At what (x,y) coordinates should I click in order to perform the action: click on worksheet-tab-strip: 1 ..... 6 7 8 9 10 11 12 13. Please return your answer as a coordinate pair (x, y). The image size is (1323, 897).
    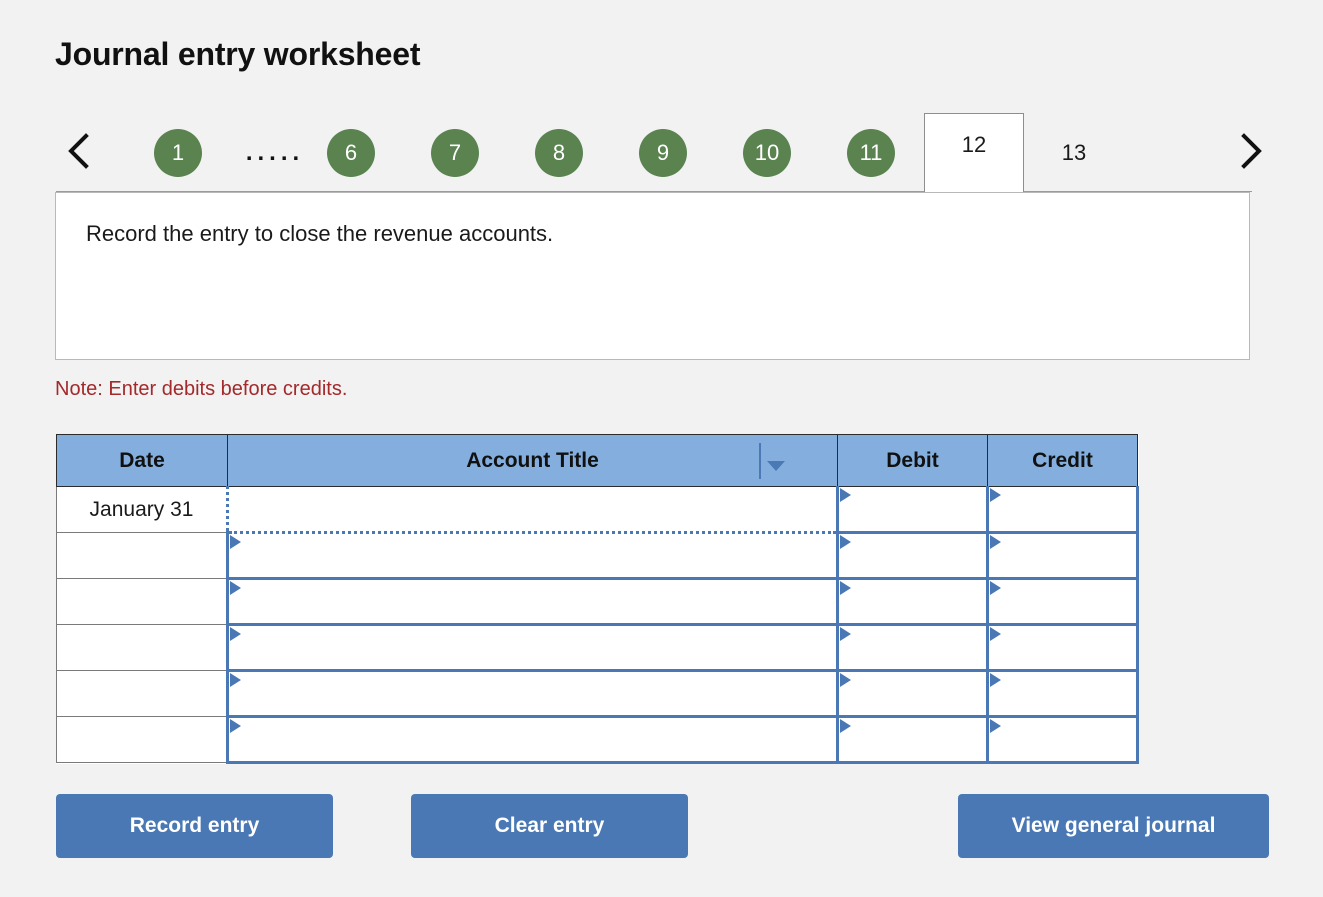
    Looking at the image, I should click on (660, 152).